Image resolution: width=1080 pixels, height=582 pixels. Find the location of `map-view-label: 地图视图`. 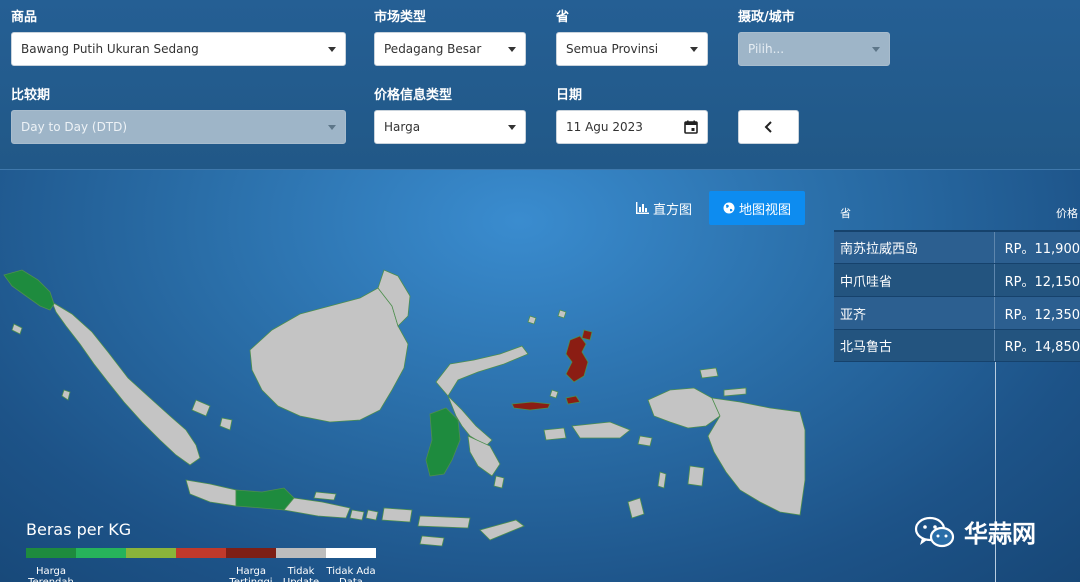

map-view-label: 地图视图 is located at coordinates (765, 210).